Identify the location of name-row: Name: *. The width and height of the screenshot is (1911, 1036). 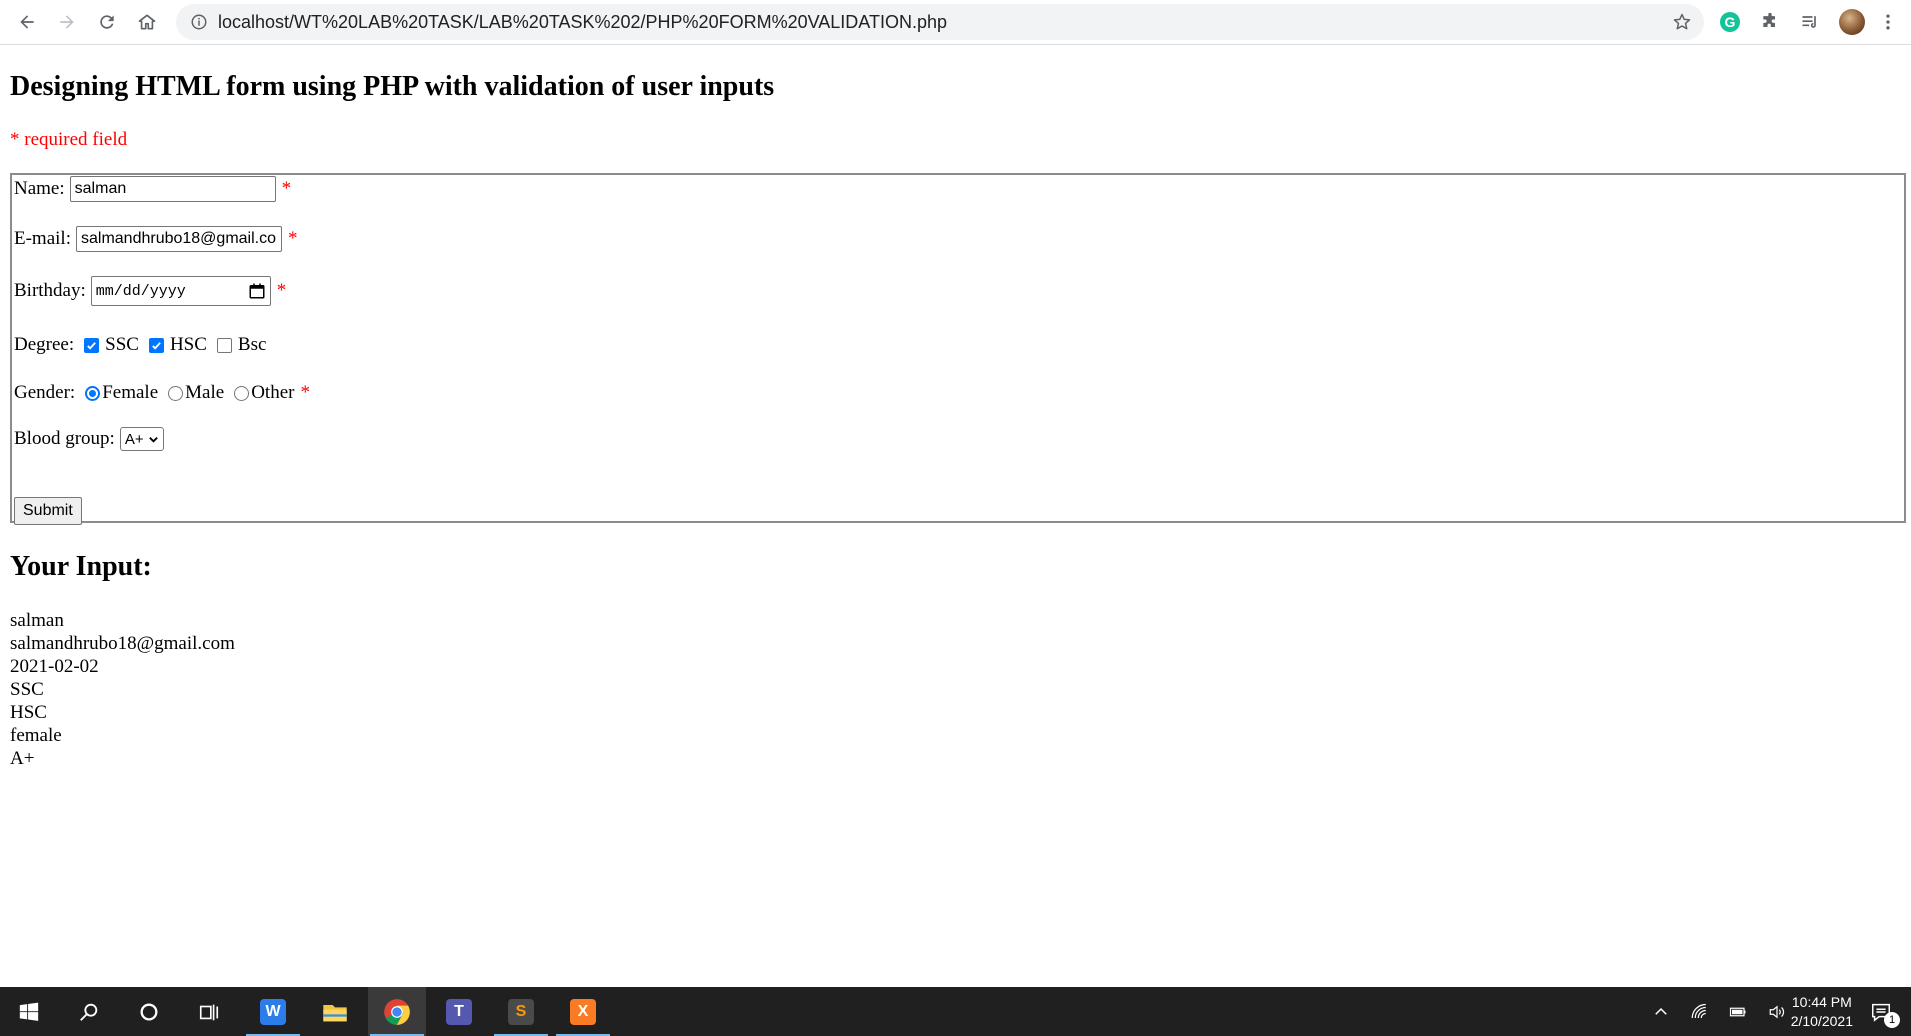
(152, 189).